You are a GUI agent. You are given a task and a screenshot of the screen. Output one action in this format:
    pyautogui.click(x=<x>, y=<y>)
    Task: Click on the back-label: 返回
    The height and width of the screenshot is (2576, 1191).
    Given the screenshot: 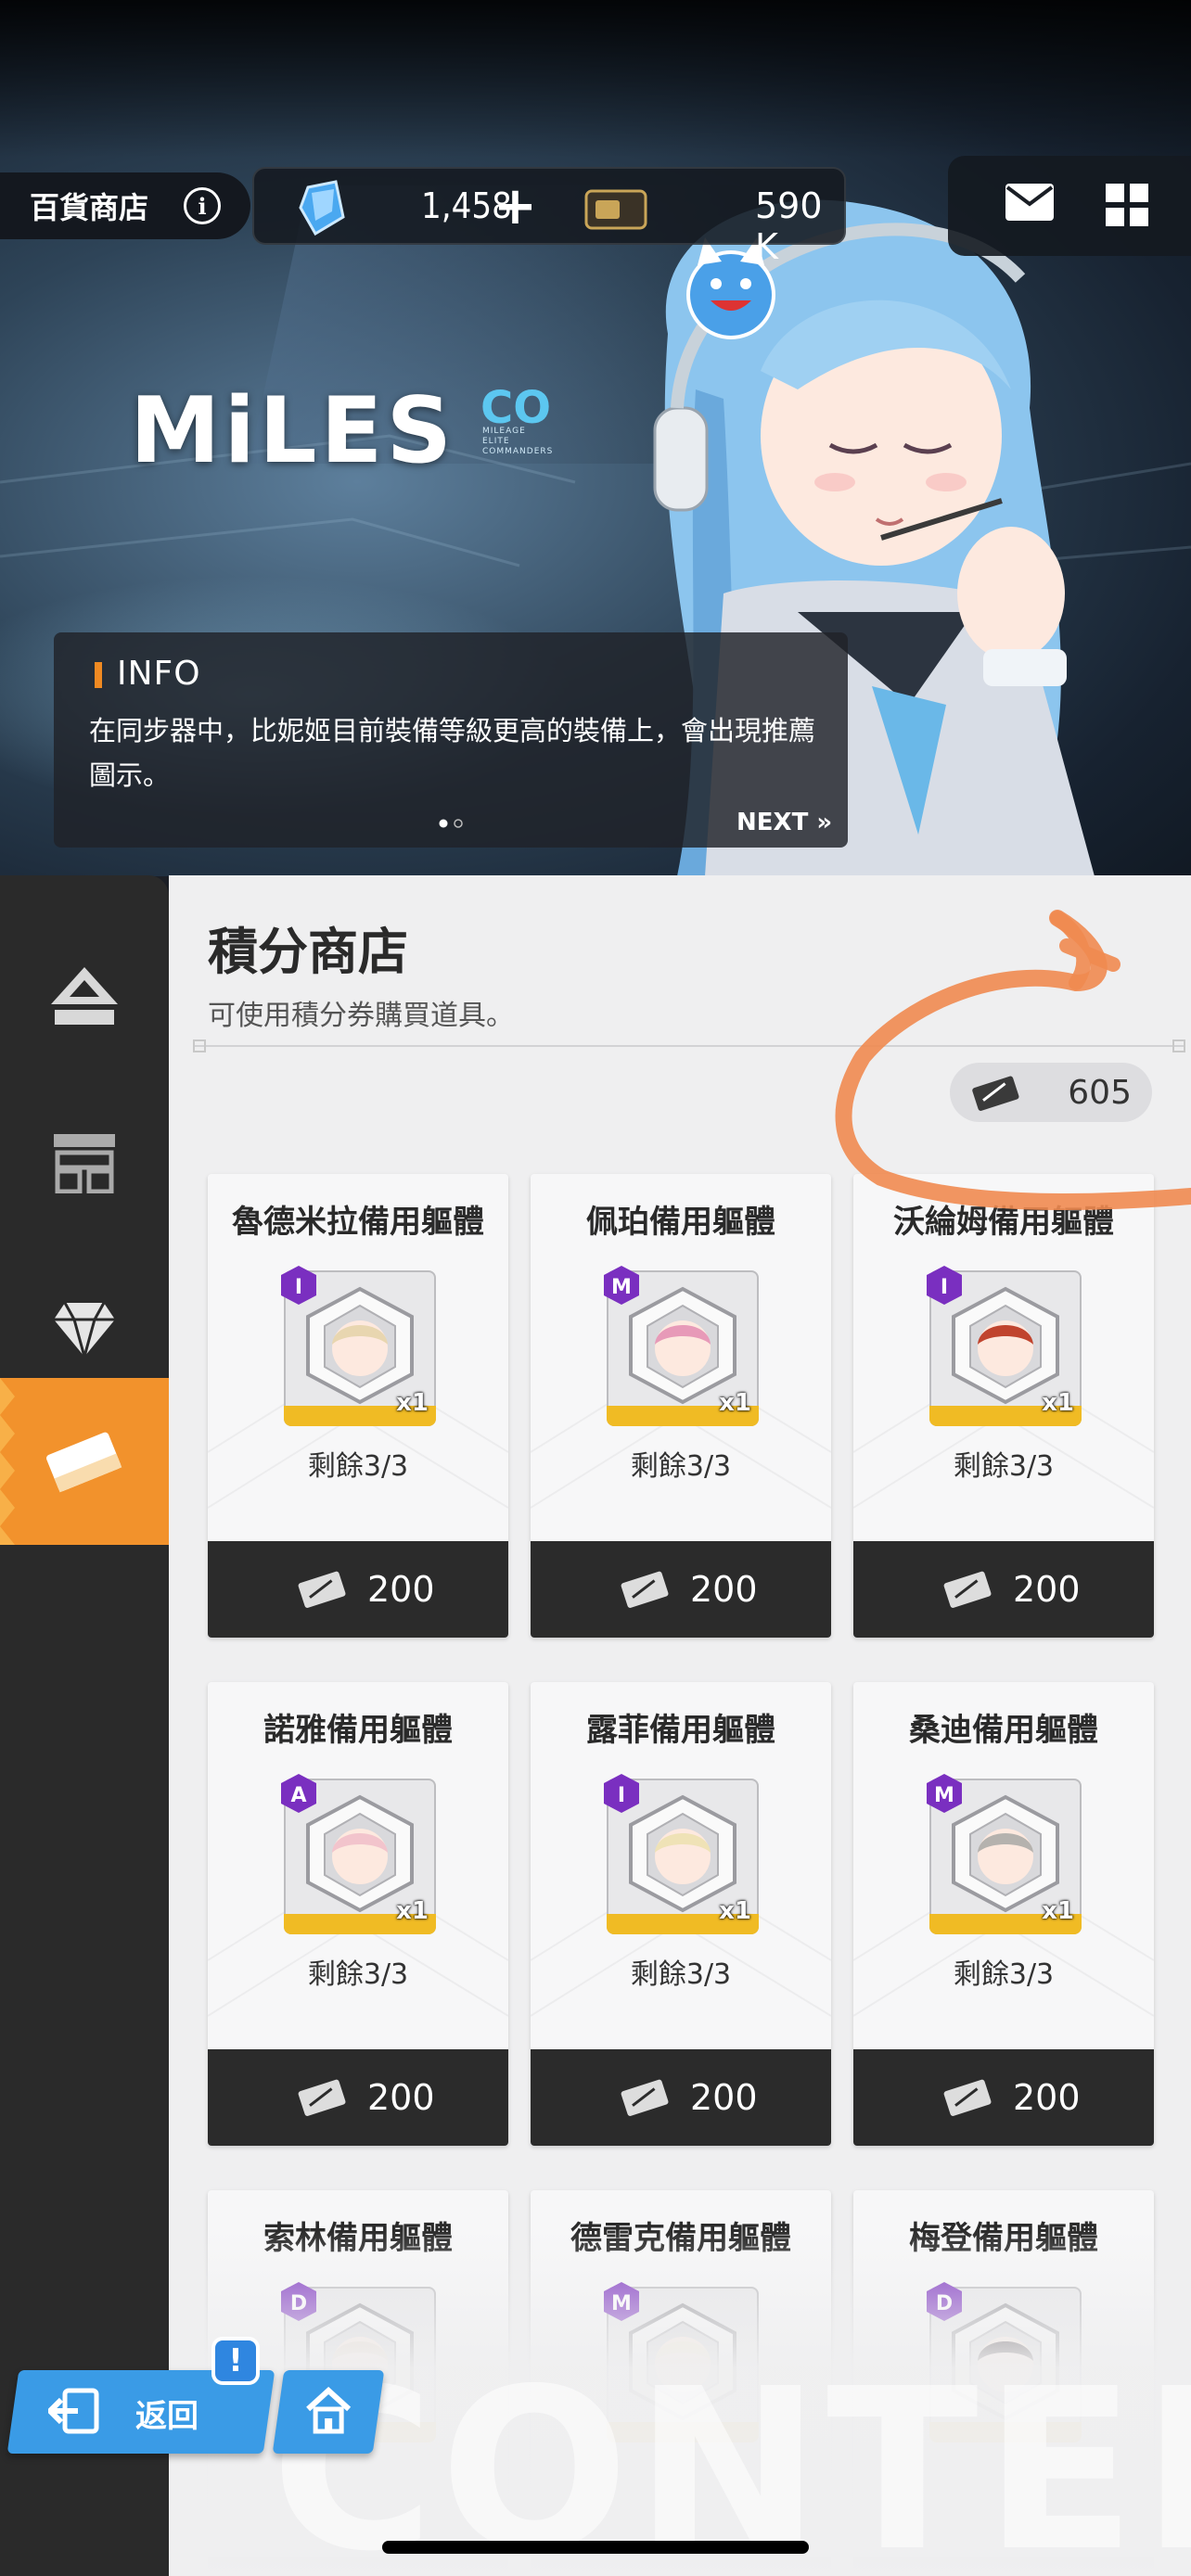 What is the action you would take?
    pyautogui.click(x=166, y=2417)
    